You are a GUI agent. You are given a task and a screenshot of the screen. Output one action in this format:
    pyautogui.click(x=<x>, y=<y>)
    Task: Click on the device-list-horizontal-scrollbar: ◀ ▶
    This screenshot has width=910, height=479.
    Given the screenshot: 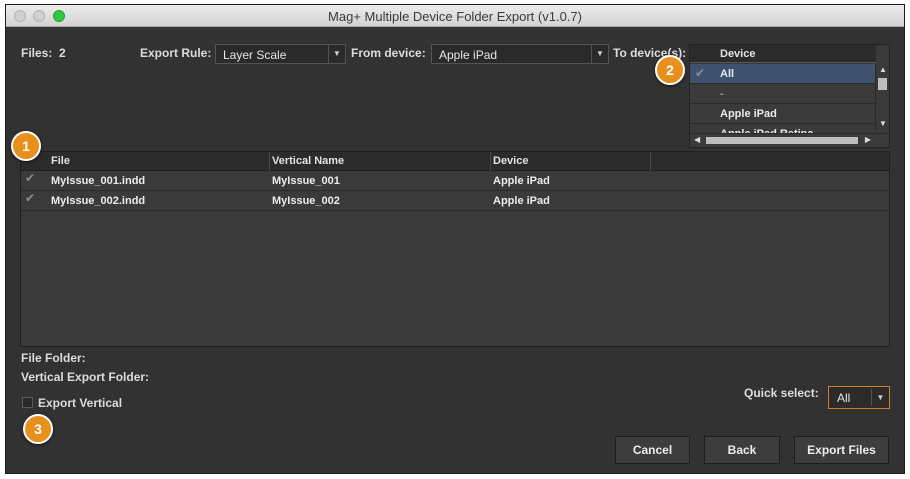 What is the action you would take?
    pyautogui.click(x=789, y=140)
    